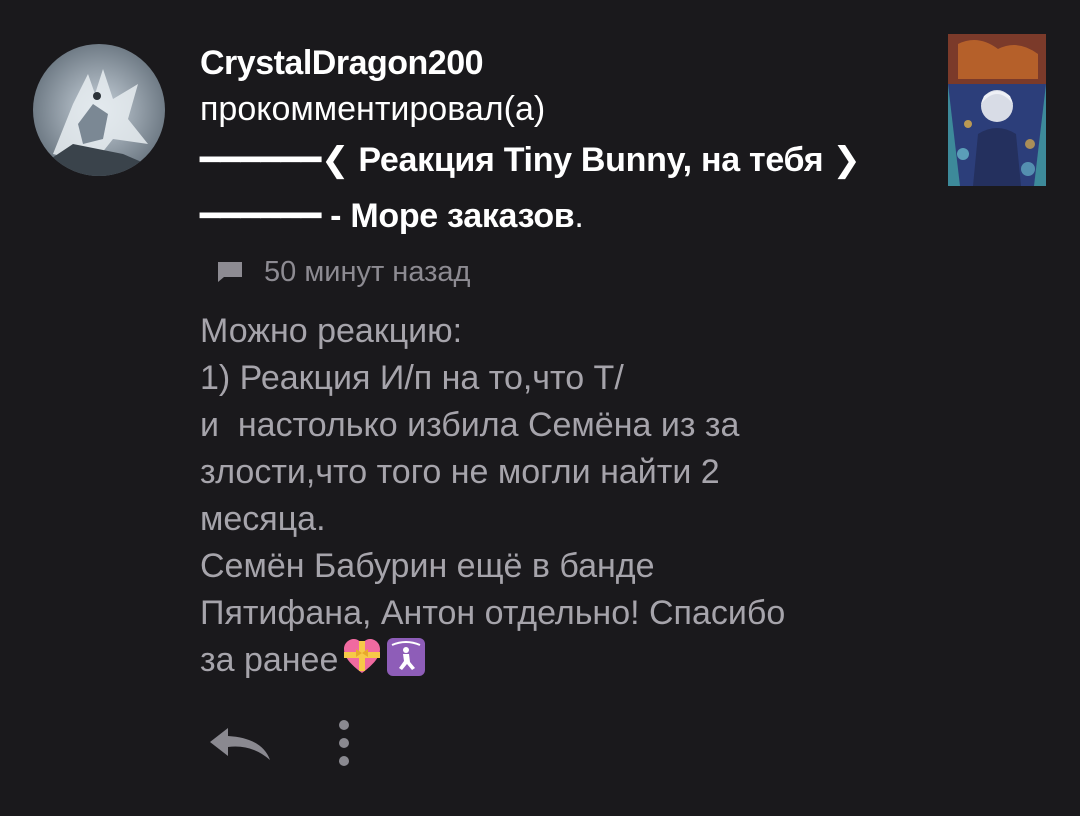 This screenshot has height=816, width=1080. Describe the element at coordinates (550, 660) in the screenshot. I see `body-line-last: за ранее` at that location.